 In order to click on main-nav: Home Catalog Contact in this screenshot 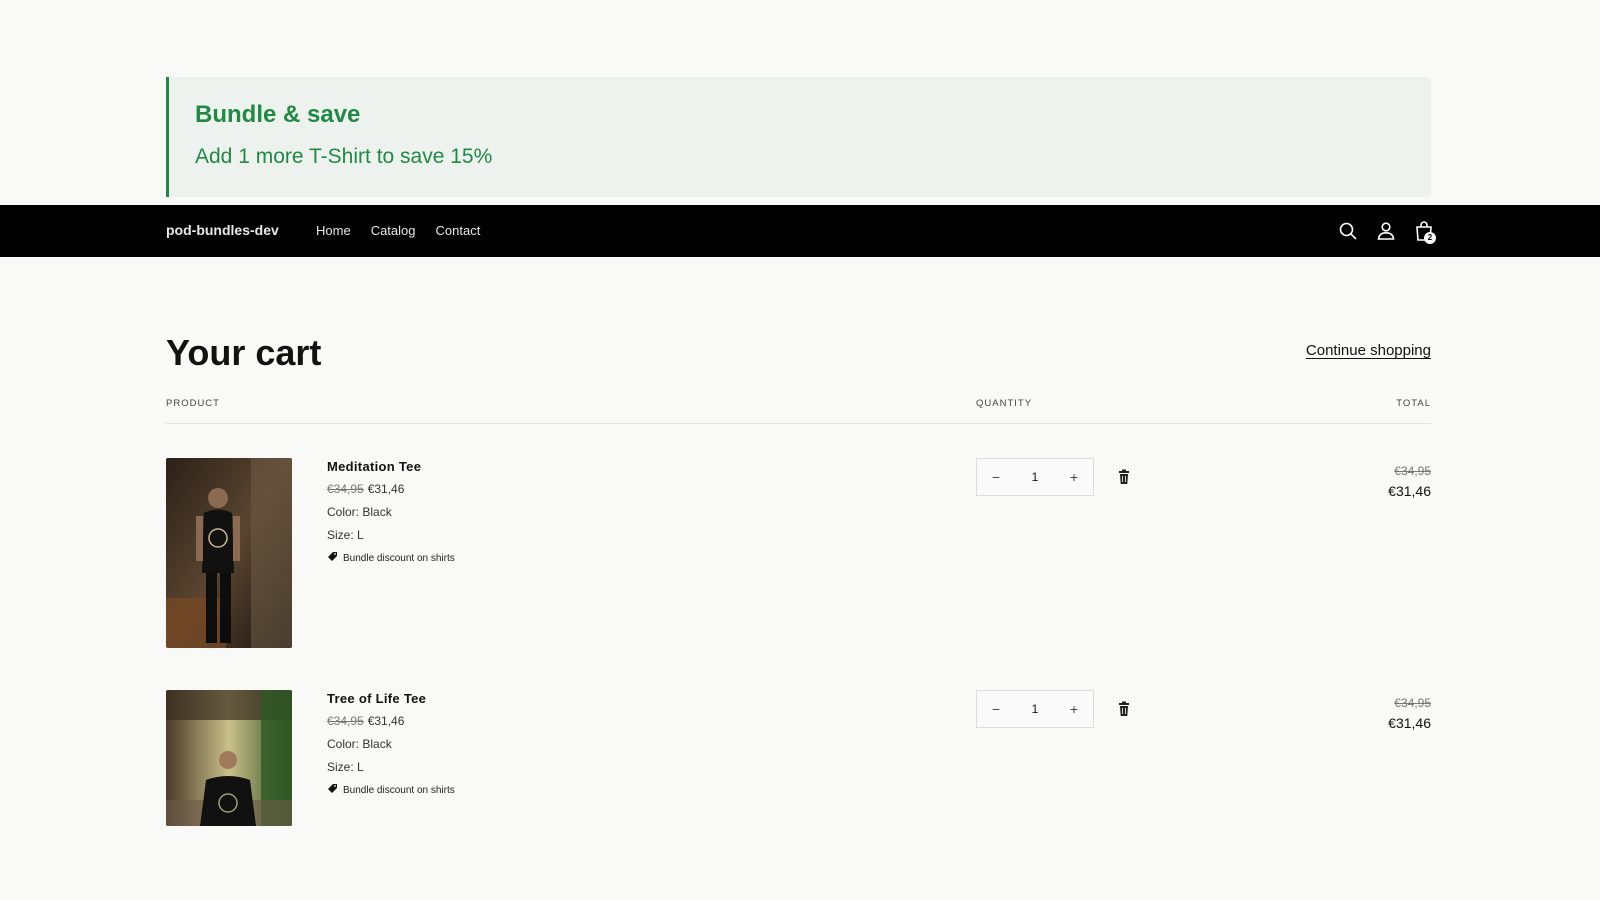, I will do `click(398, 230)`.